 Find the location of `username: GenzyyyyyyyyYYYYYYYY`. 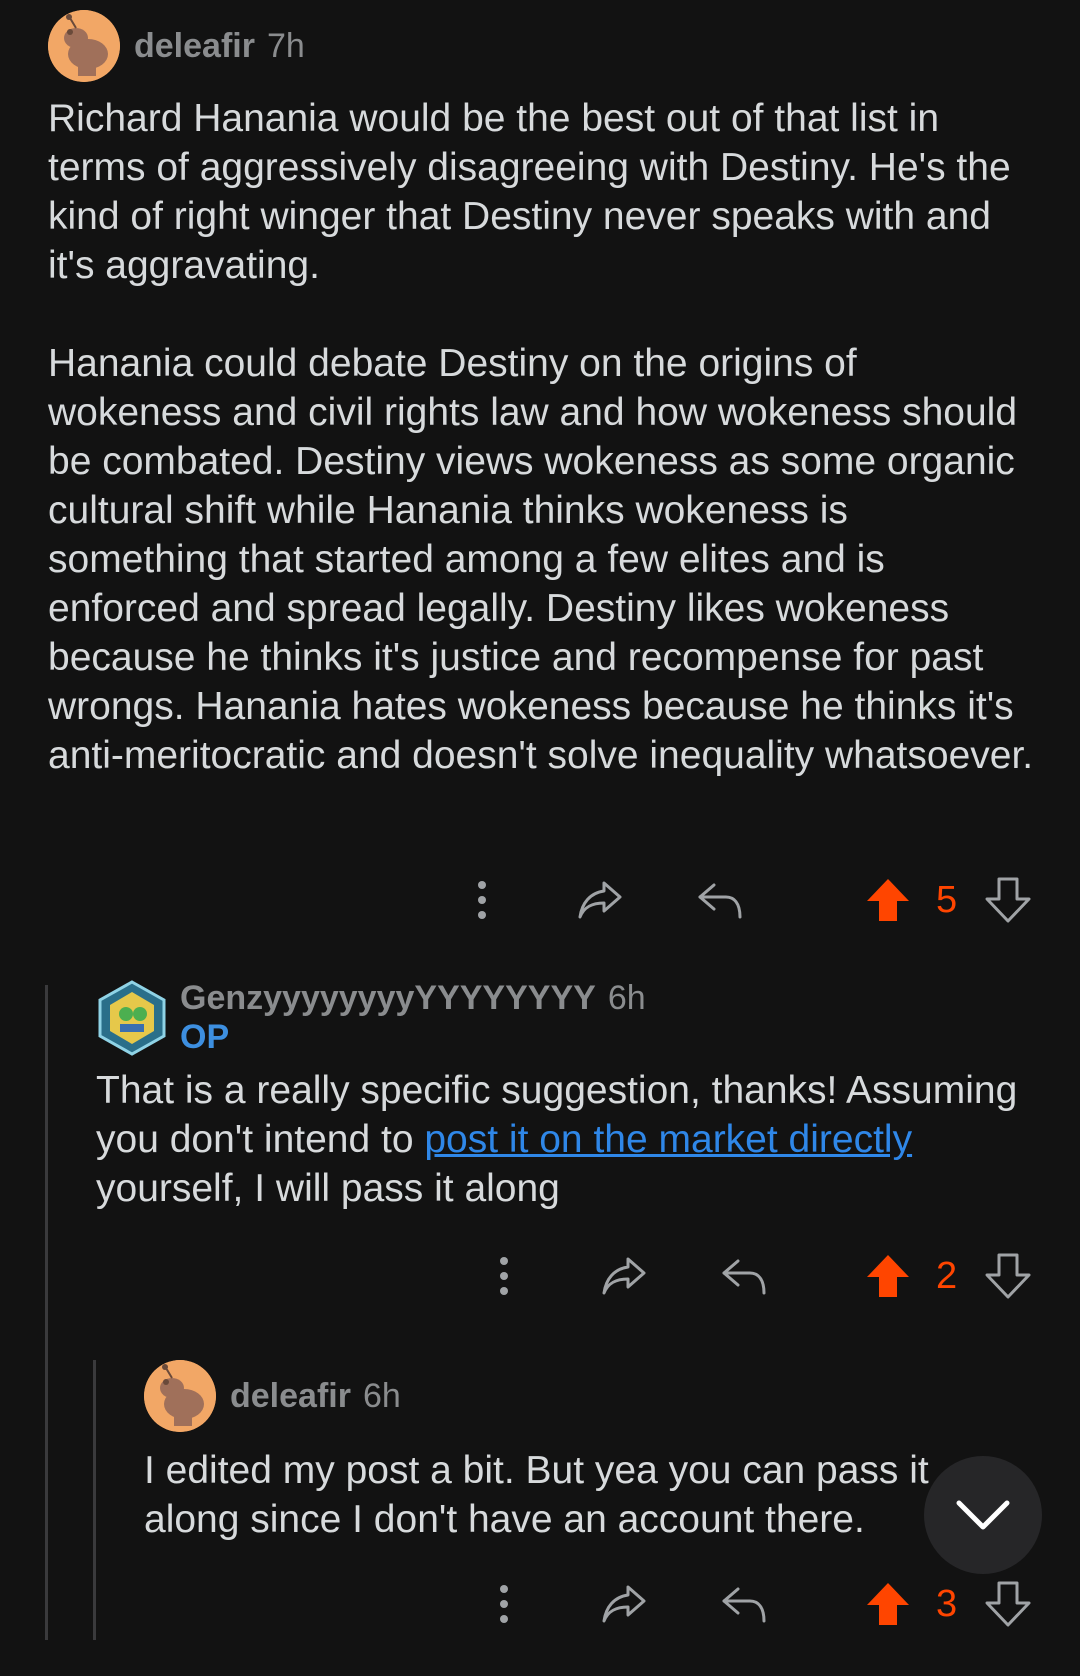

username: GenzyyyyyyyyYYYYYYYY is located at coordinates (388, 998).